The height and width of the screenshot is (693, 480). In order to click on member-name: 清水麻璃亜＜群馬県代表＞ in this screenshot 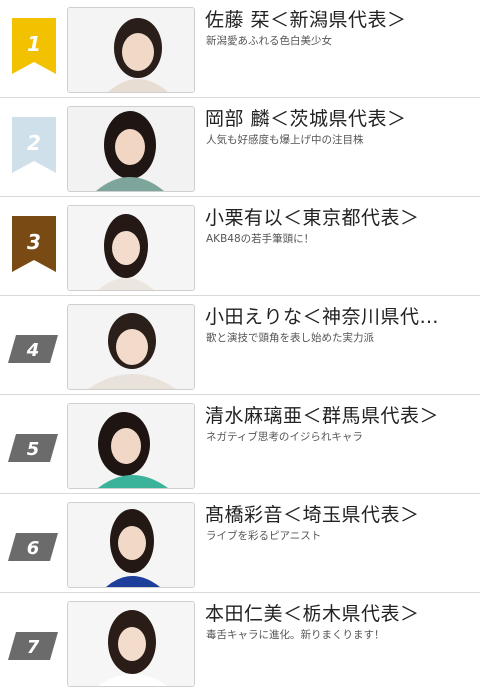, I will do `click(322, 416)`.